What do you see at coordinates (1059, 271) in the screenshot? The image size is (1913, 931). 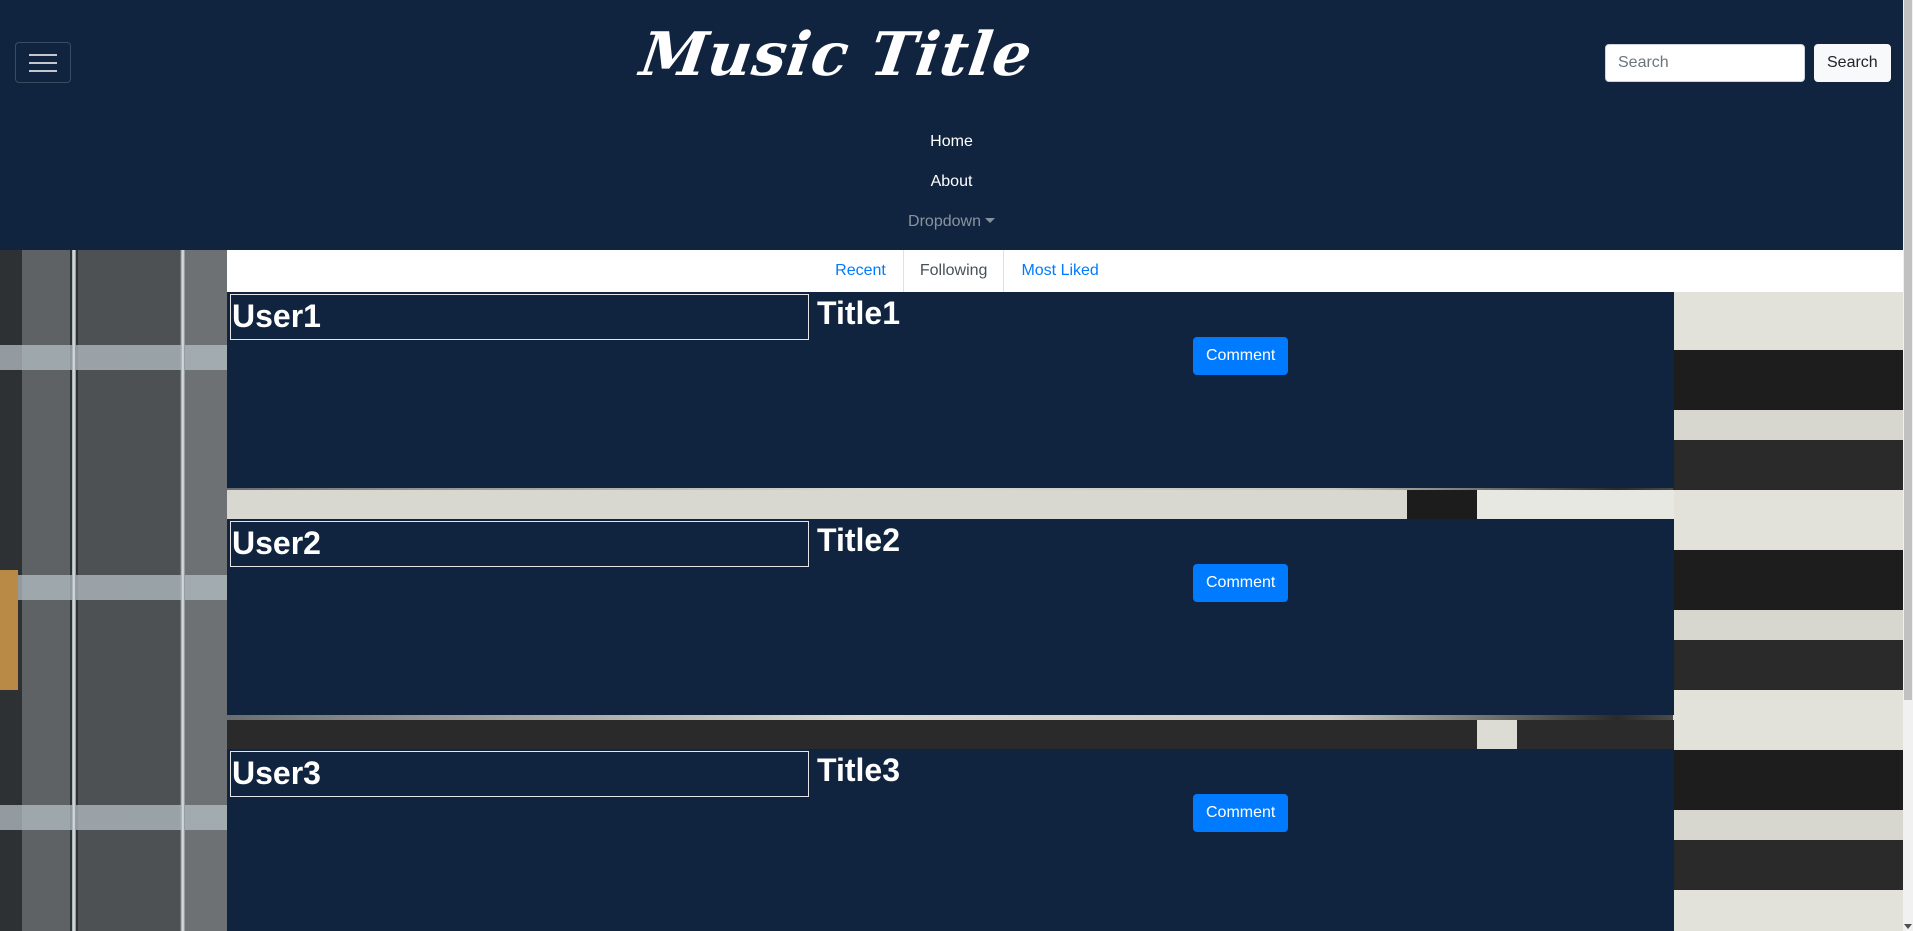 I see `tab-most-liked: Most Liked` at bounding box center [1059, 271].